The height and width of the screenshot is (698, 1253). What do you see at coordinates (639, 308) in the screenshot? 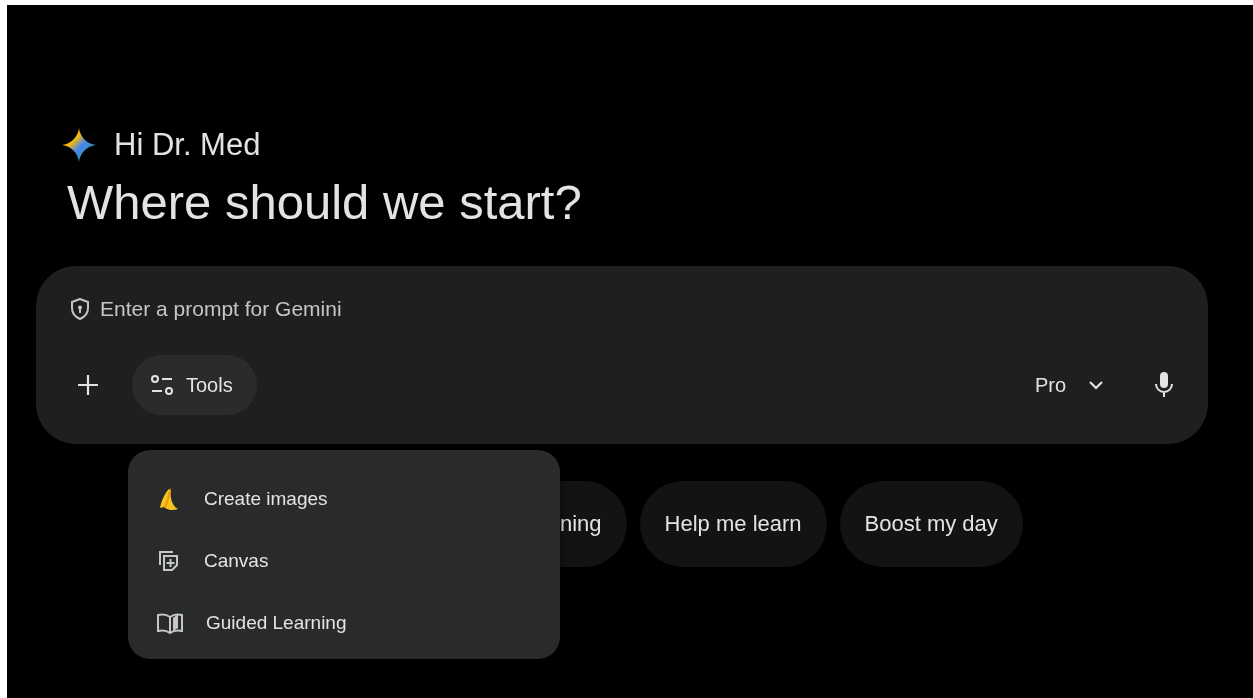
I see `prompt-field: Enter a prompt for Gemini` at bounding box center [639, 308].